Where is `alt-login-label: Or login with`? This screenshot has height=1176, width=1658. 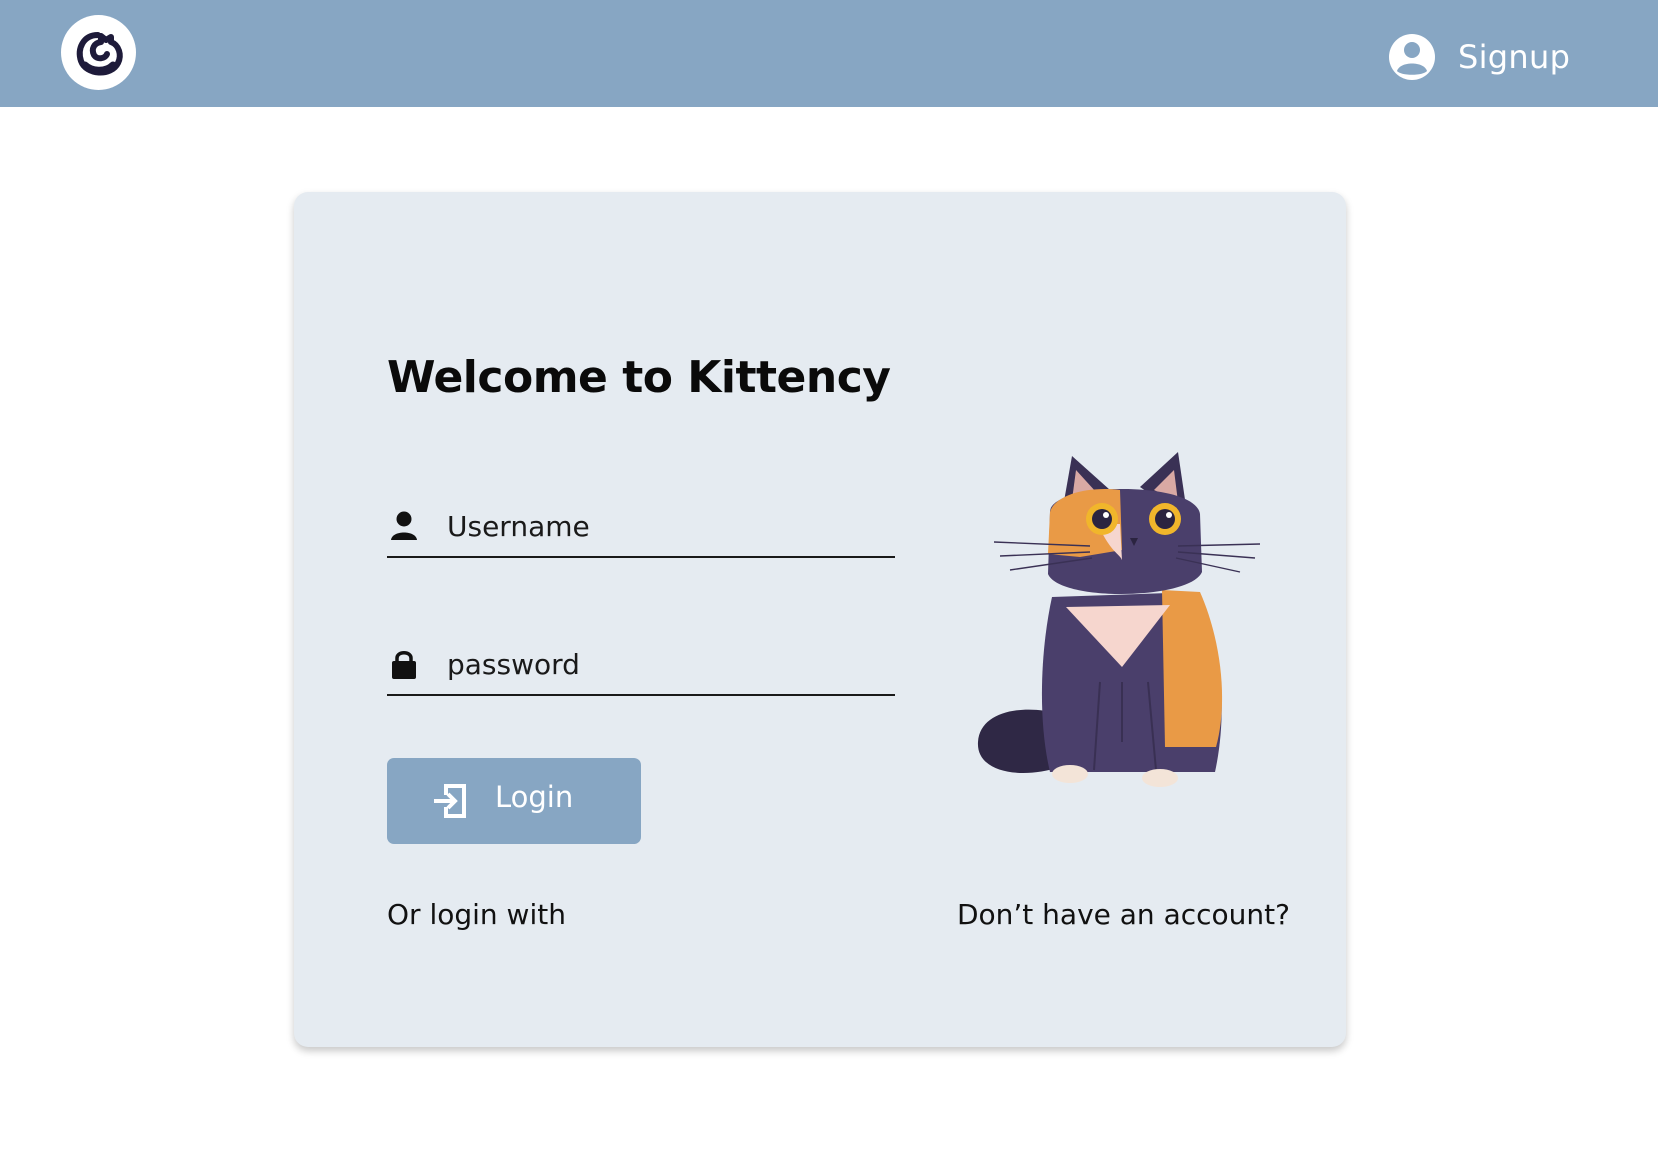 alt-login-label: Or login with is located at coordinates (476, 914).